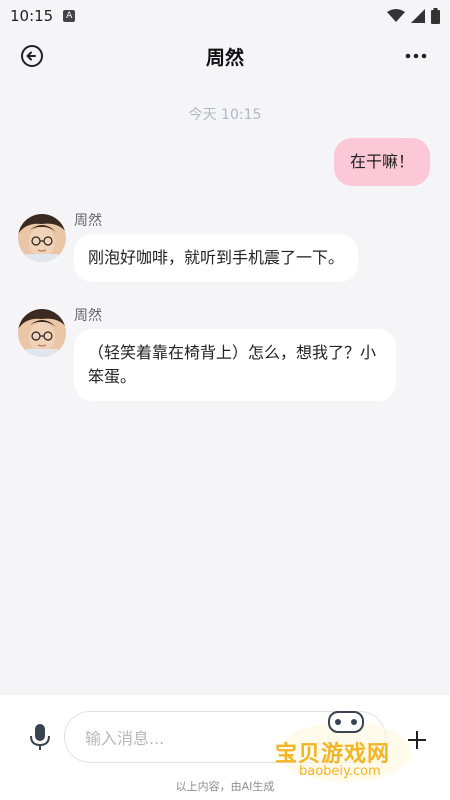  Describe the element at coordinates (69, 16) in the screenshot. I see `notification-a-icon: A` at that location.